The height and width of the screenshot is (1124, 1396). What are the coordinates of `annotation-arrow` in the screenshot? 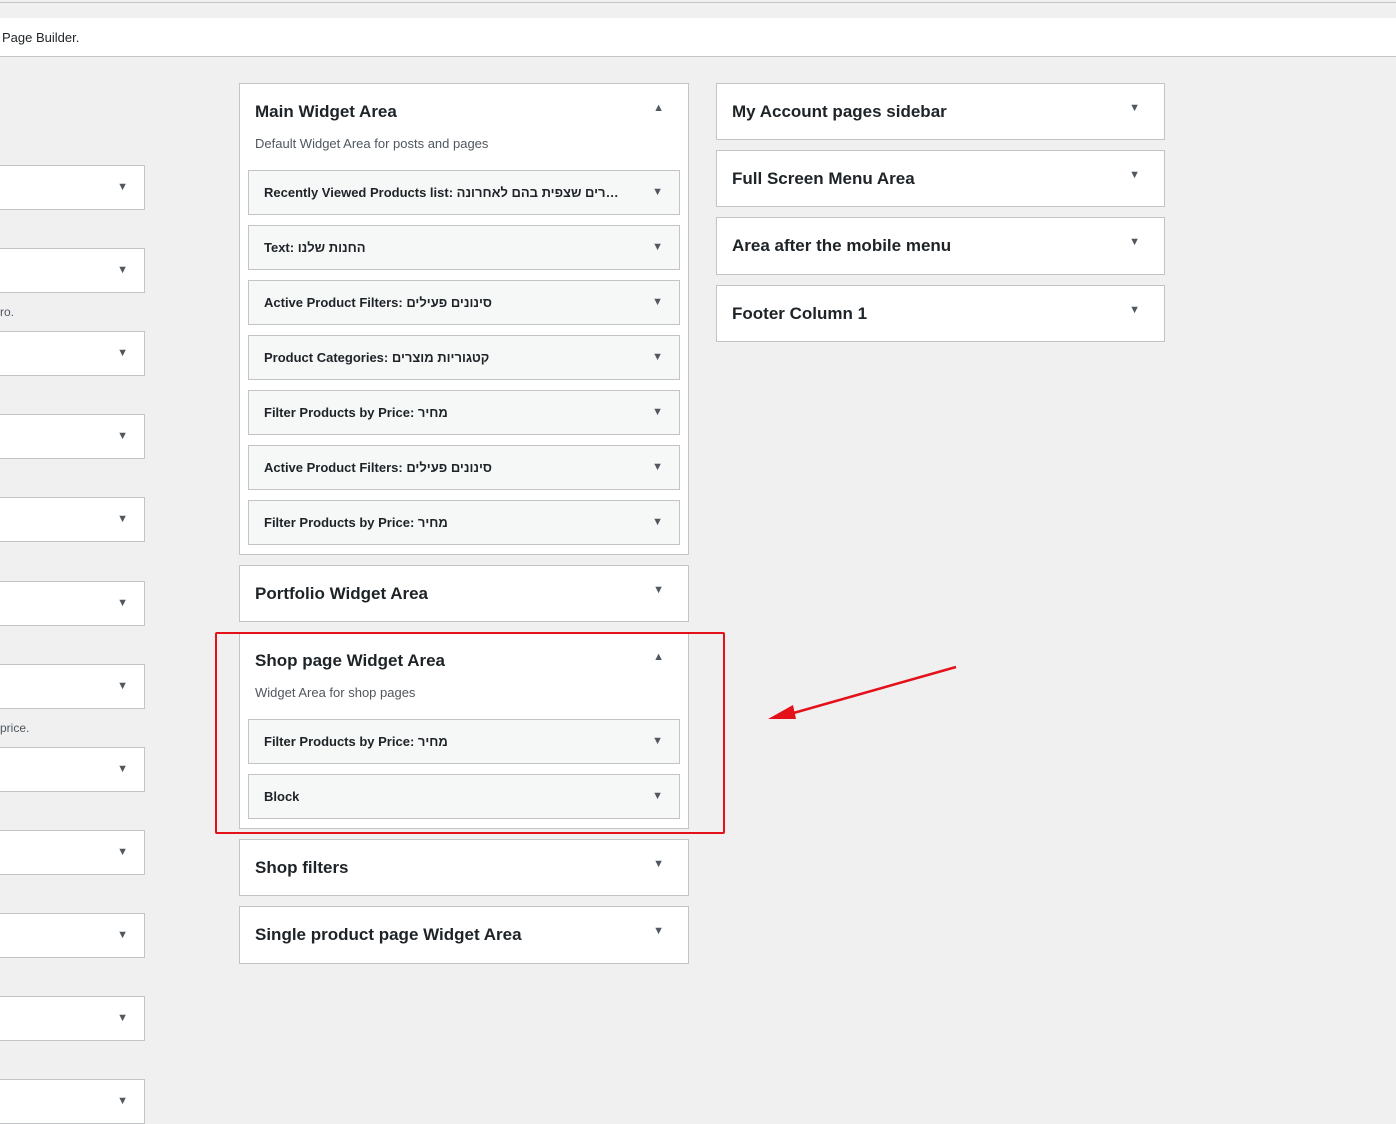 It's located at (862, 692).